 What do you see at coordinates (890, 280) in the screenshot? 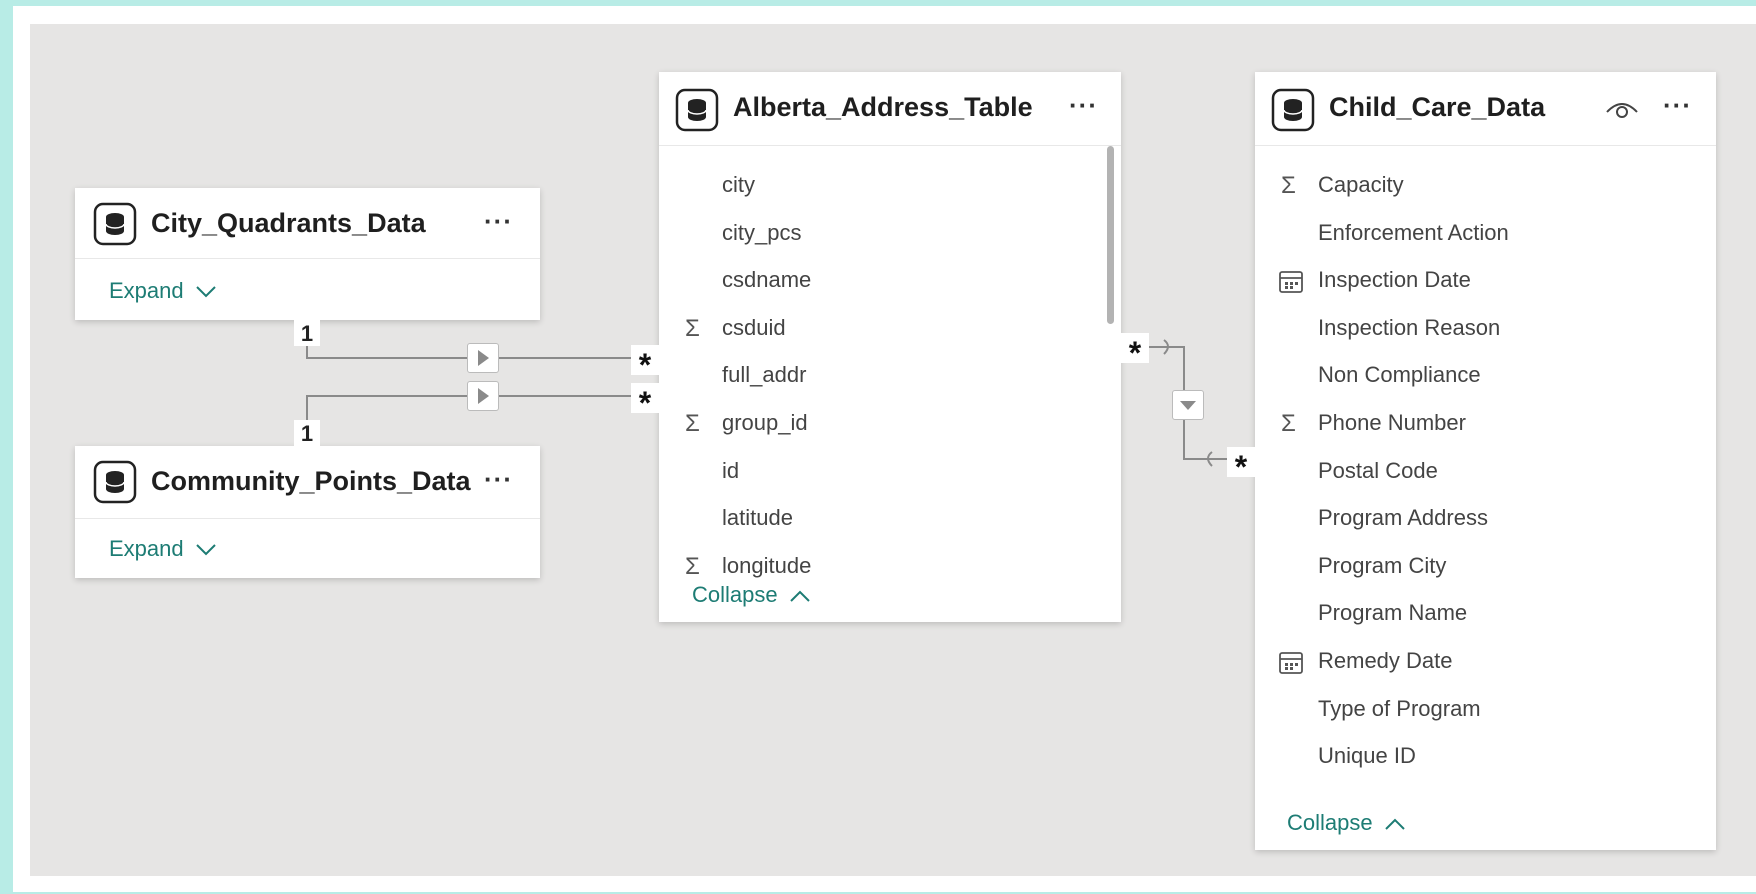
I see `field-row: csdname` at bounding box center [890, 280].